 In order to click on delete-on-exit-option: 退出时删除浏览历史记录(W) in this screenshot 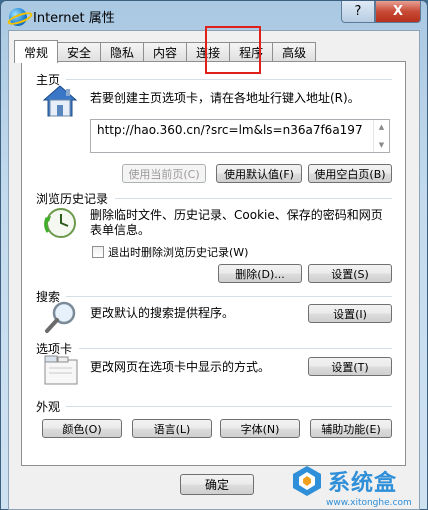, I will do `click(170, 252)`.